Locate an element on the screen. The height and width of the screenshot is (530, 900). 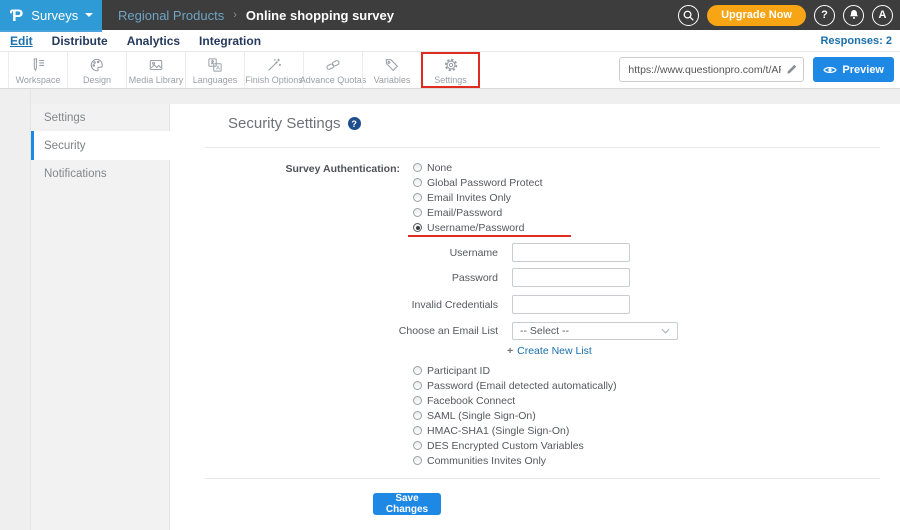
survey-authentication-label: Survey Authentication: is located at coordinates (342, 169).